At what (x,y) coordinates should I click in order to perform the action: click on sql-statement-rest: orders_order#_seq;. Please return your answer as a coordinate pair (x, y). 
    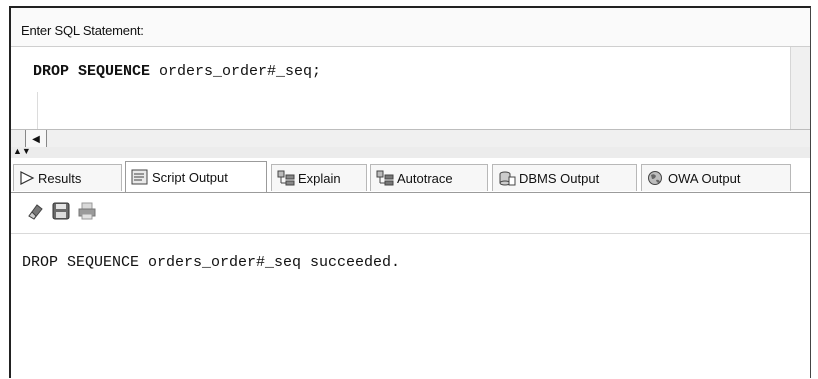
    Looking at the image, I should click on (236, 71).